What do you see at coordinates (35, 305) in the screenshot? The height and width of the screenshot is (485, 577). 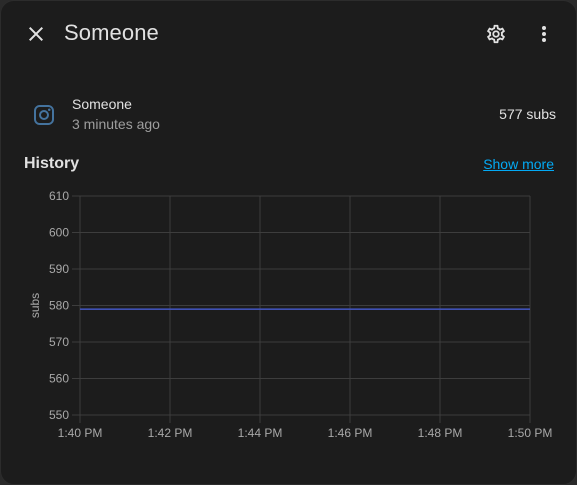 I see `y-axis-label: subs` at bounding box center [35, 305].